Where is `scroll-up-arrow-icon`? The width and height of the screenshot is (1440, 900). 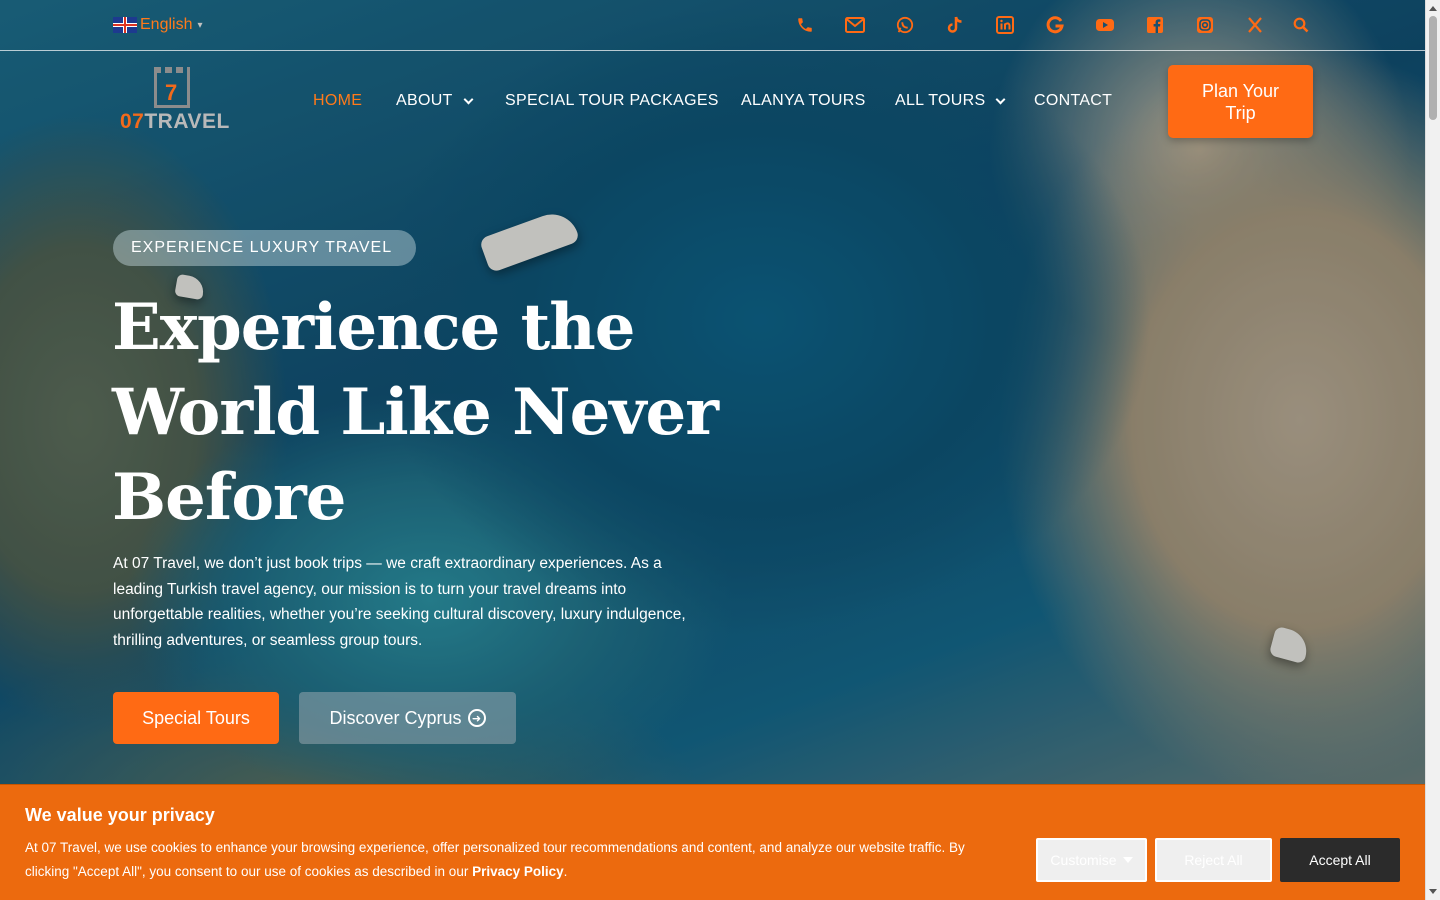
scroll-up-arrow-icon is located at coordinates (1433, 8).